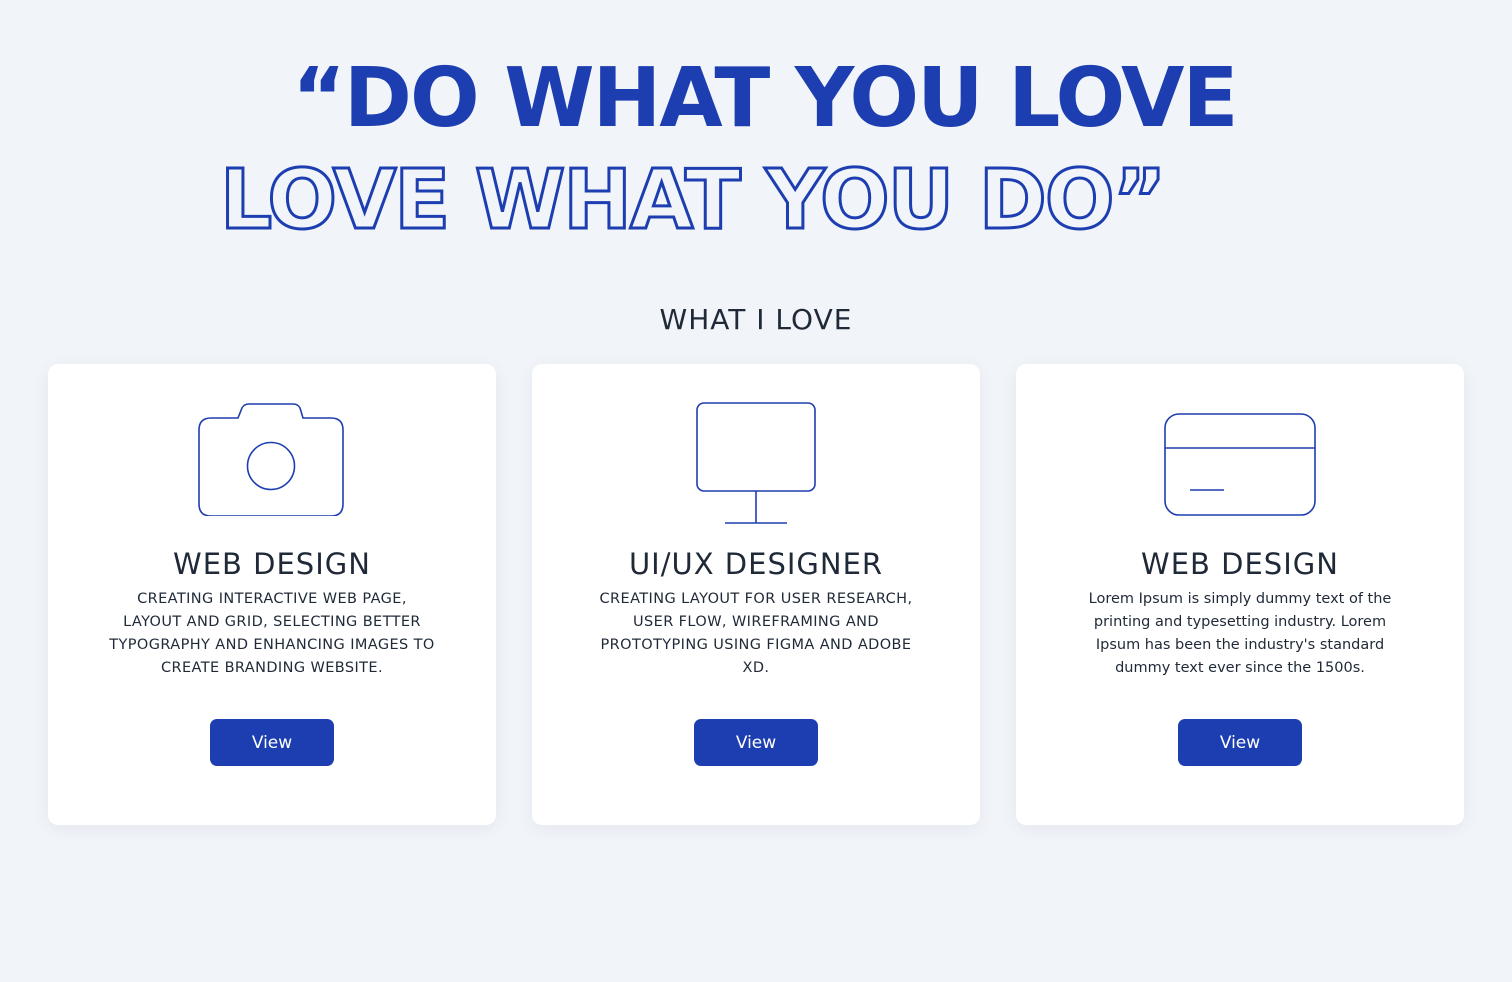 The image size is (1512, 982). I want to click on credit-card-icon-svg, so click(1240, 464).